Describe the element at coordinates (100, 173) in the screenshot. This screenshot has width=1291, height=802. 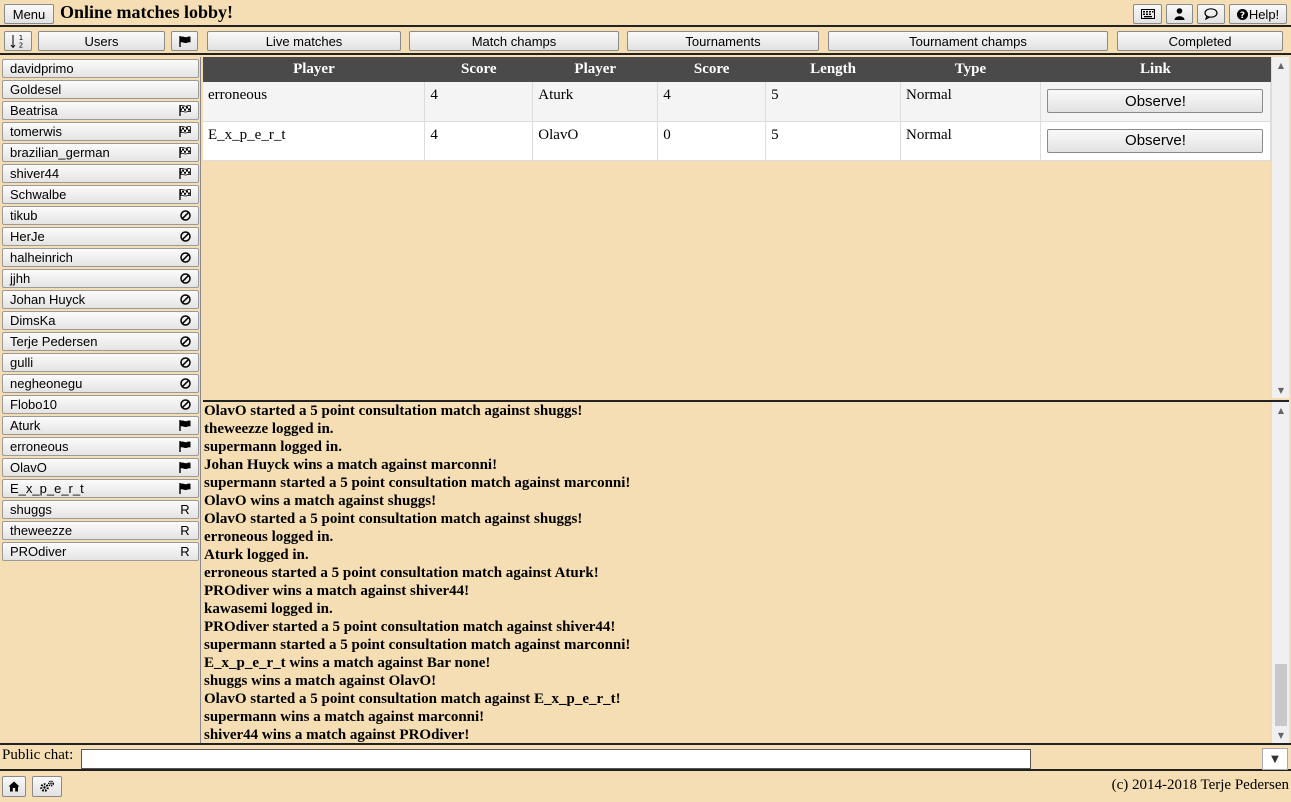
I see `user-list-item: shiver44` at that location.